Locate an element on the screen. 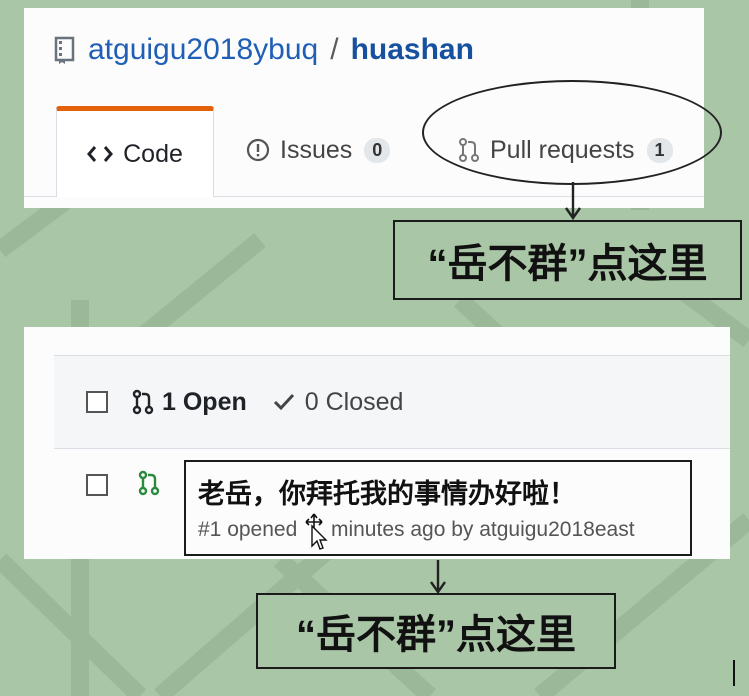  repo-name-link: huashan is located at coordinates (412, 50).